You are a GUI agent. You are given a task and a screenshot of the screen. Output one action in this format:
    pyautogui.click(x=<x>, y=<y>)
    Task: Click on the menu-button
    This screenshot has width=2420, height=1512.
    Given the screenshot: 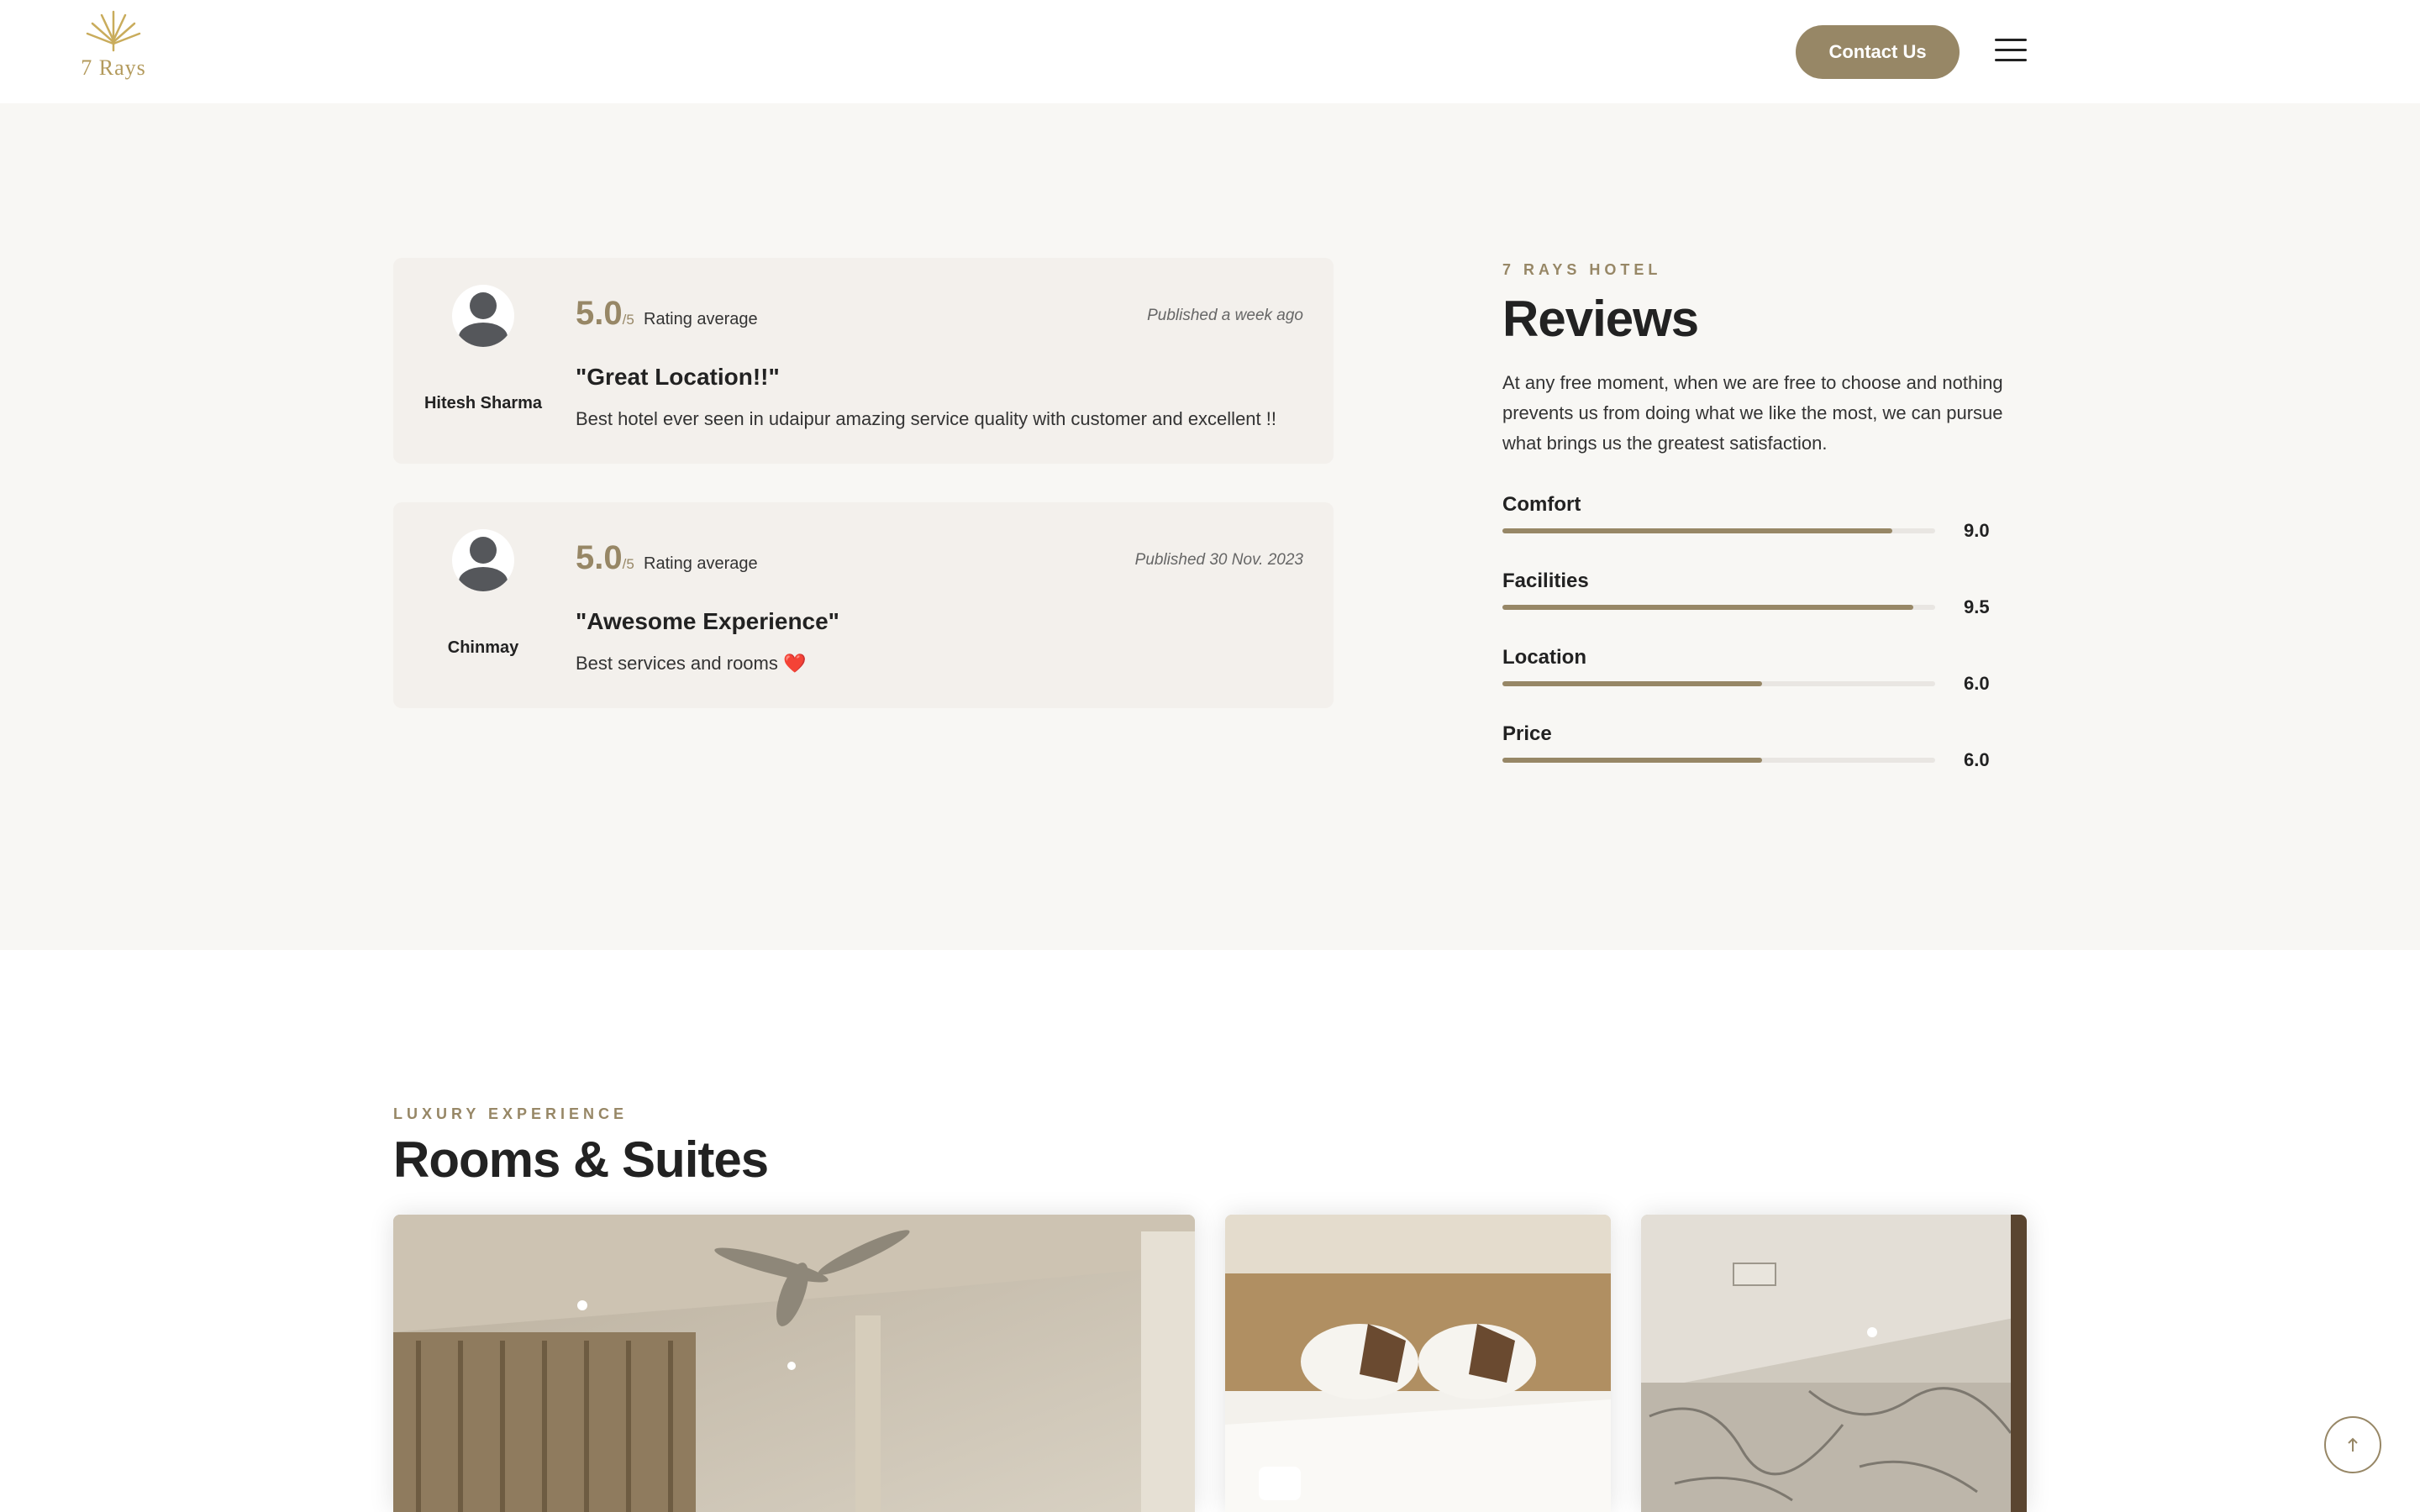 What is the action you would take?
    pyautogui.click(x=2011, y=50)
    